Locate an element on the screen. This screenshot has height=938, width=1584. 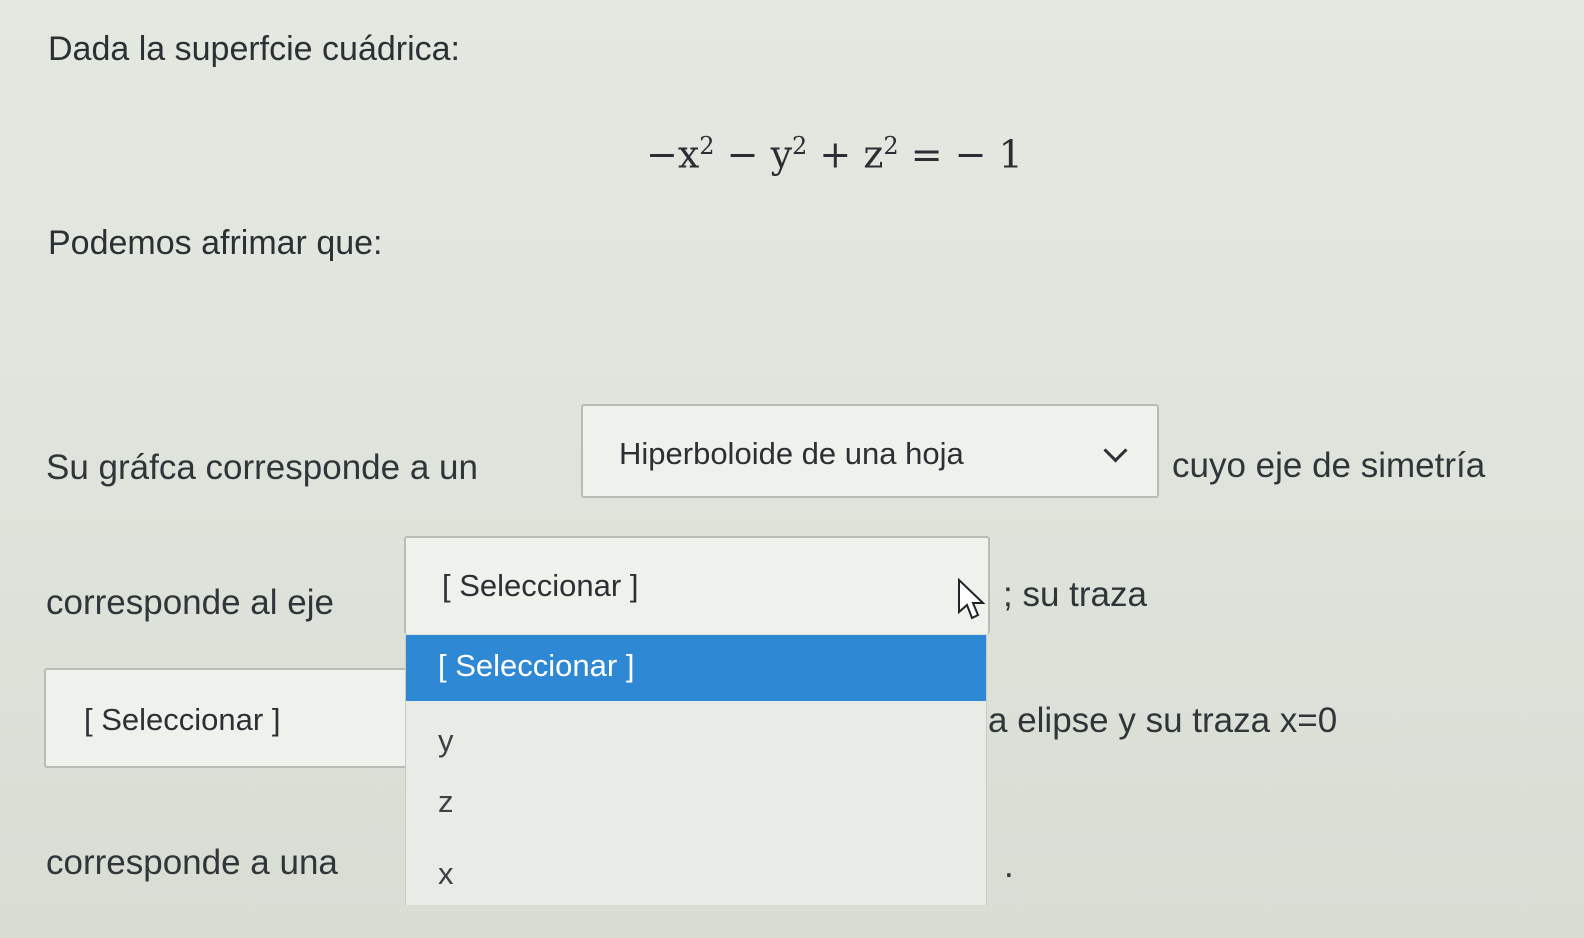
equation-z-term: + z is located at coordinates (851, 154).